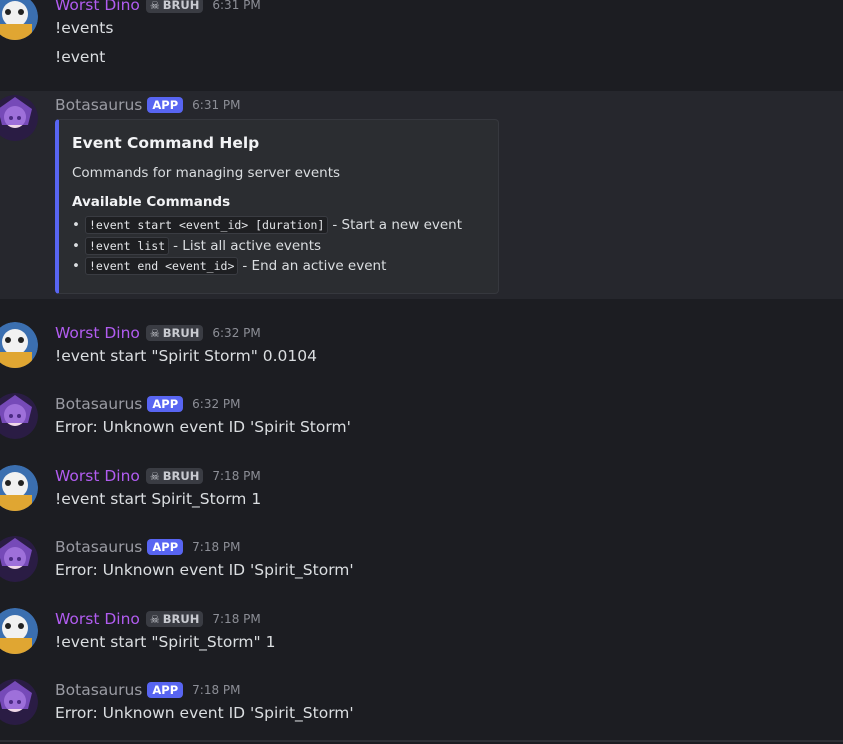 Image resolution: width=843 pixels, height=744 pixels. I want to click on command-desc: - End an active event, so click(314, 266).